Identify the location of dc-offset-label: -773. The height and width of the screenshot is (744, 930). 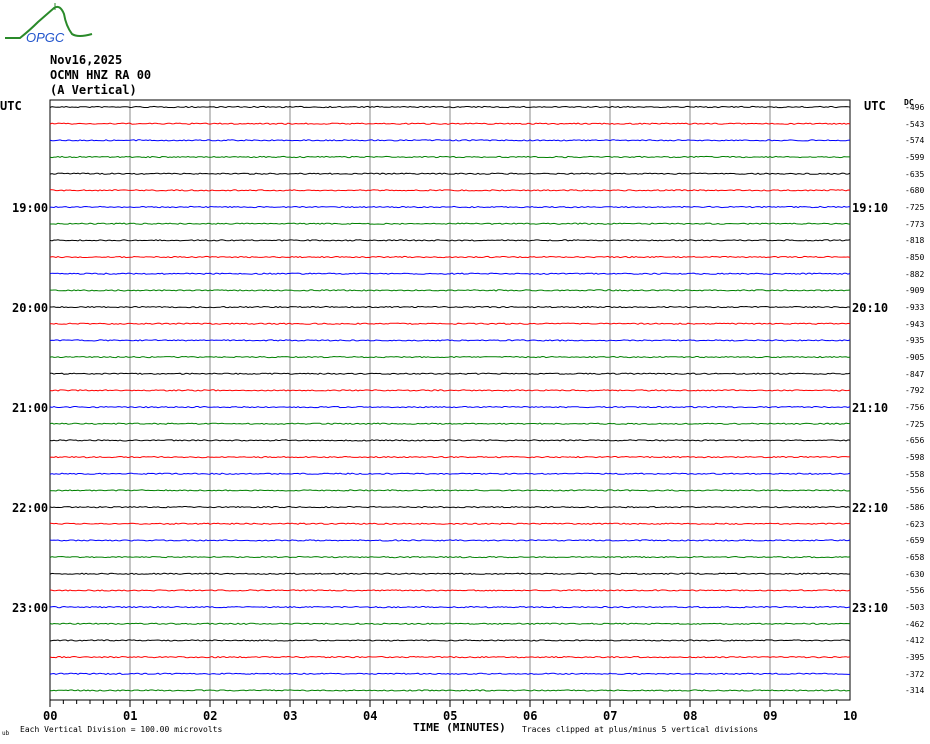
(915, 224).